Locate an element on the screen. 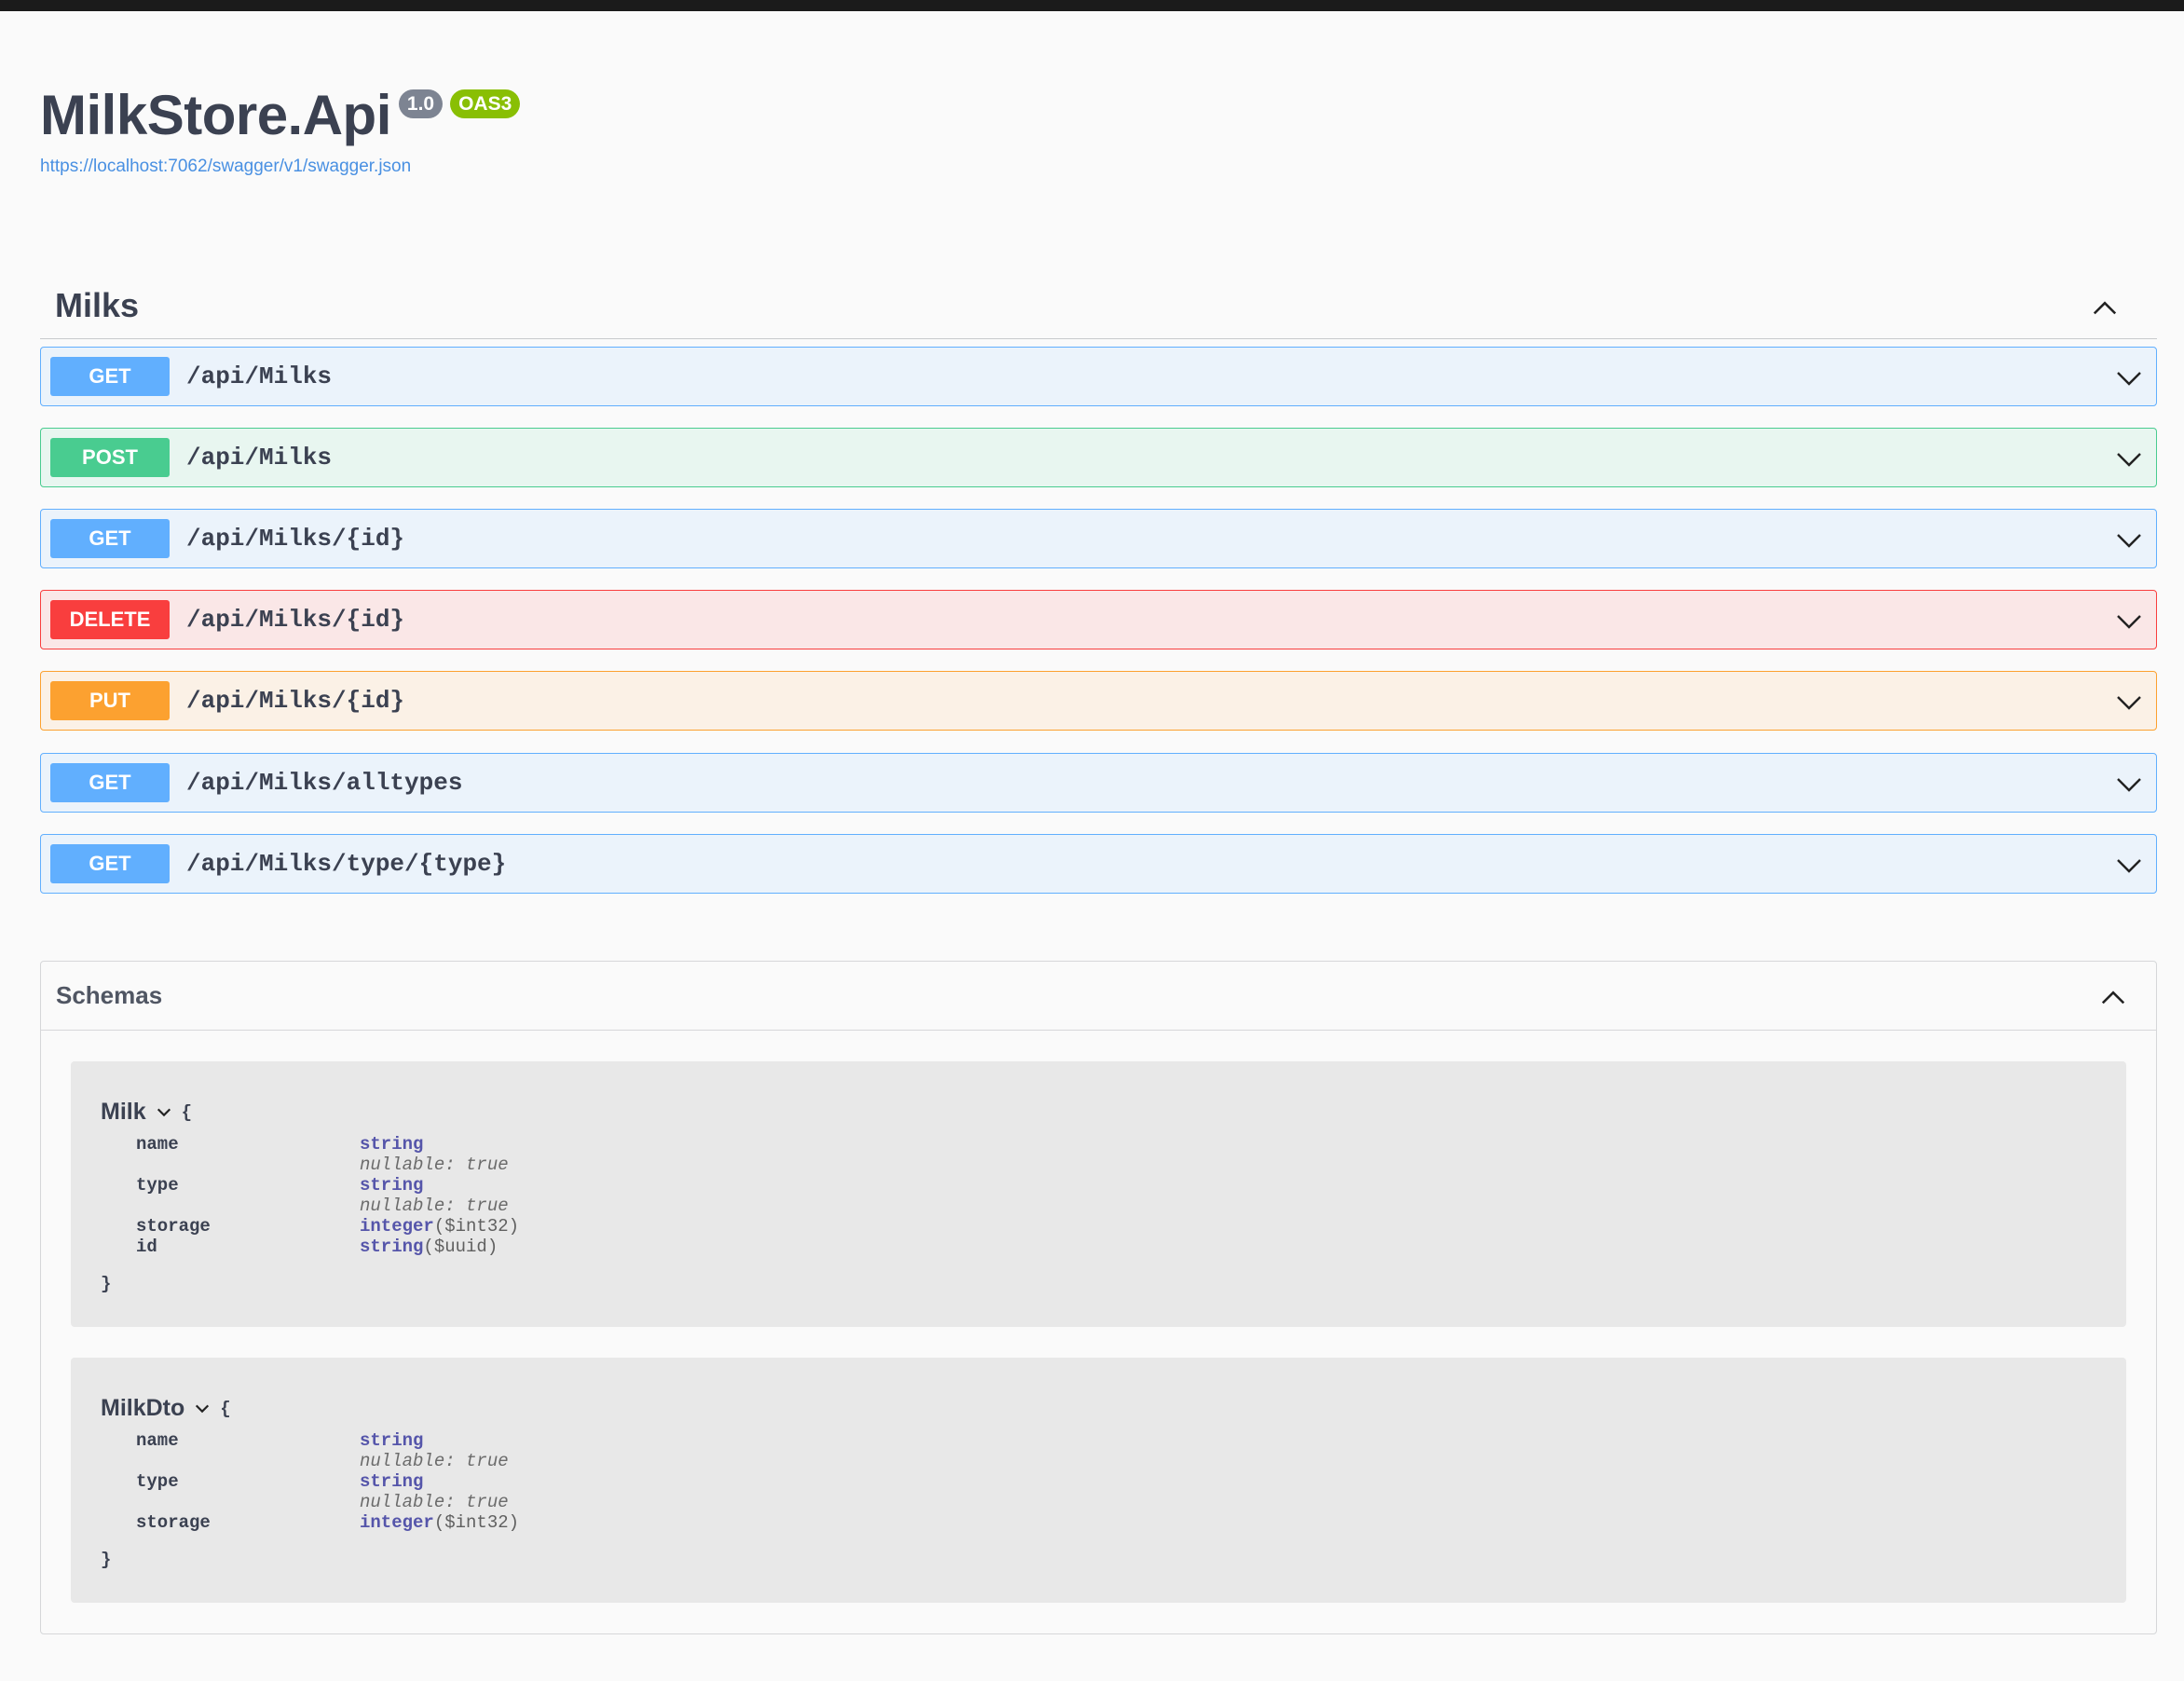 The width and height of the screenshot is (2184, 1681). operation-path: /api/Milks/alltypes is located at coordinates (324, 783).